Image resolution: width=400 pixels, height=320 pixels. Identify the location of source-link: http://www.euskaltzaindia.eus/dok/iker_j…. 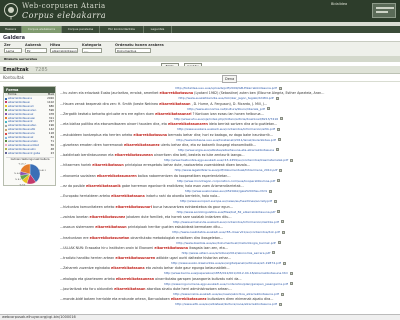
(228, 98).